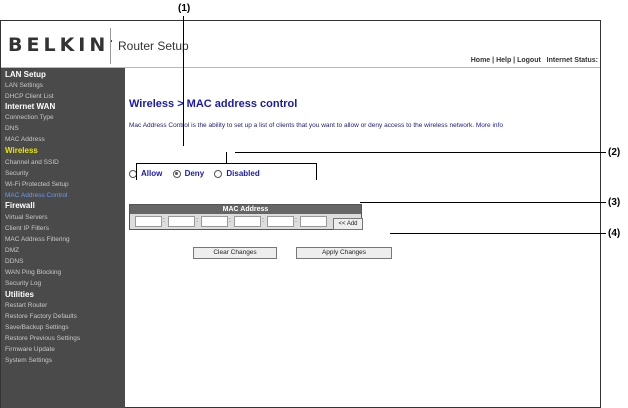 The width and height of the screenshot is (628, 408). Describe the element at coordinates (37, 239) in the screenshot. I see `sidebar-item-mac-address-filtering: MAC Address Filtering` at that location.